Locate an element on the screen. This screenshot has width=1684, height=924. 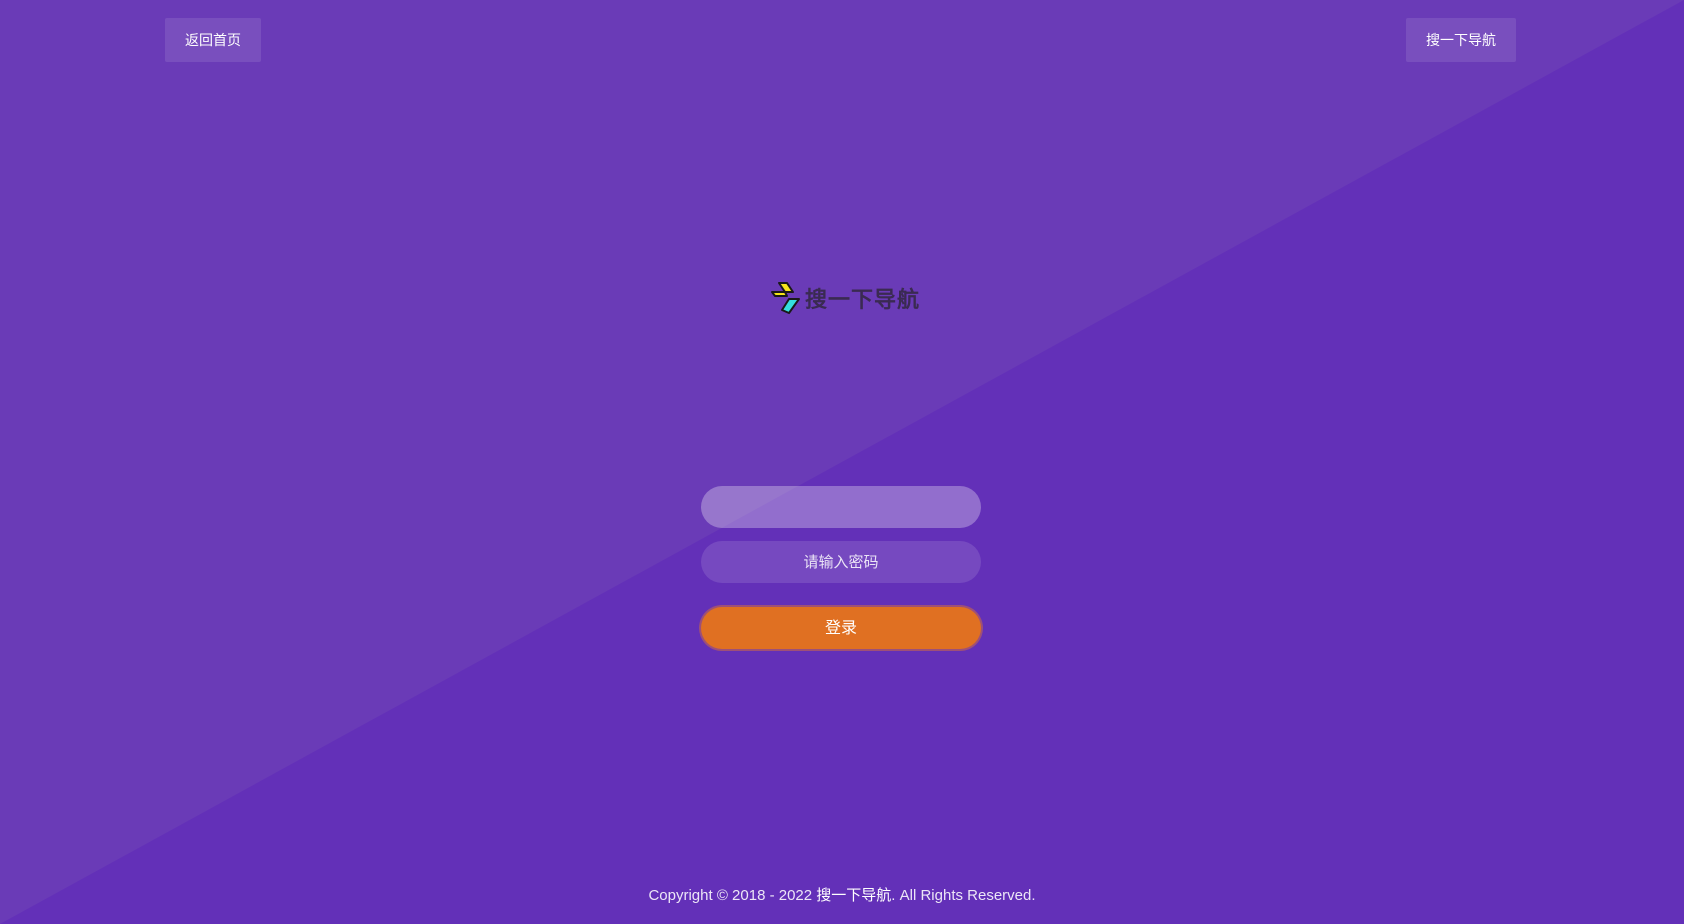
password-input is located at coordinates (841, 562).